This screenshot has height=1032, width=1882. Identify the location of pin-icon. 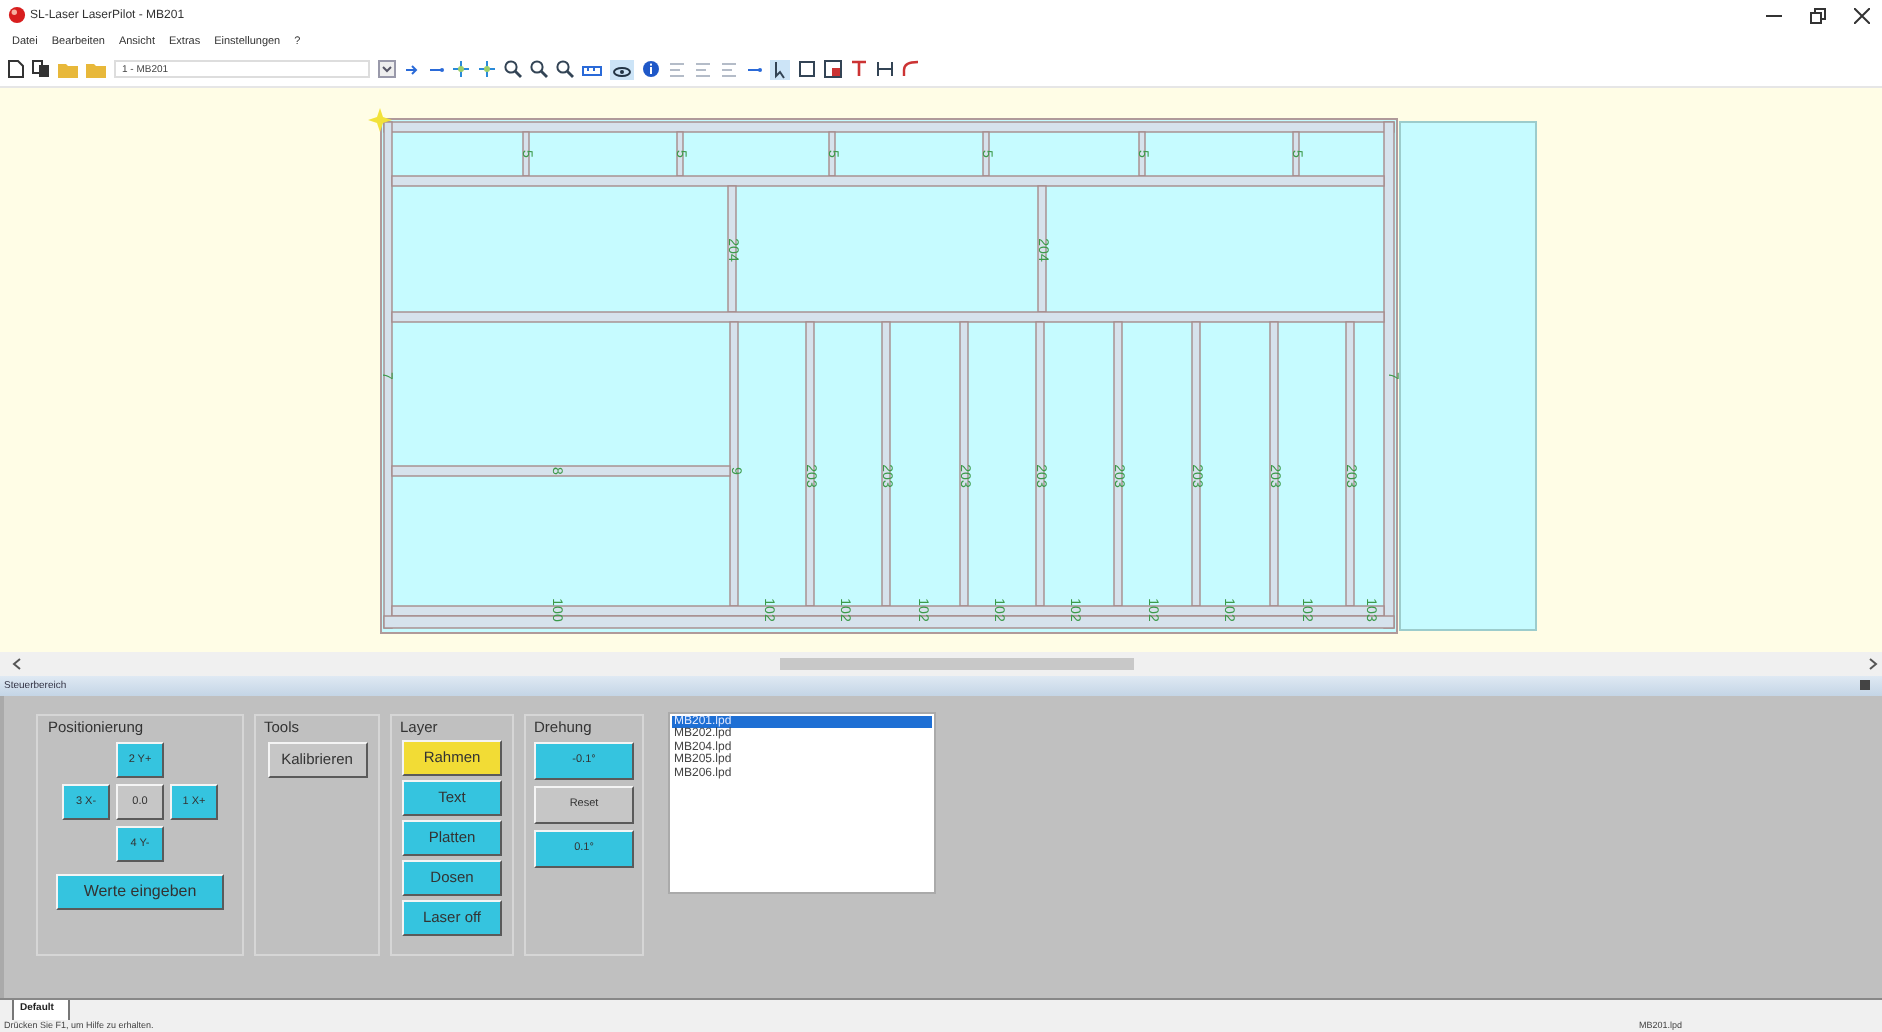
(1865, 685).